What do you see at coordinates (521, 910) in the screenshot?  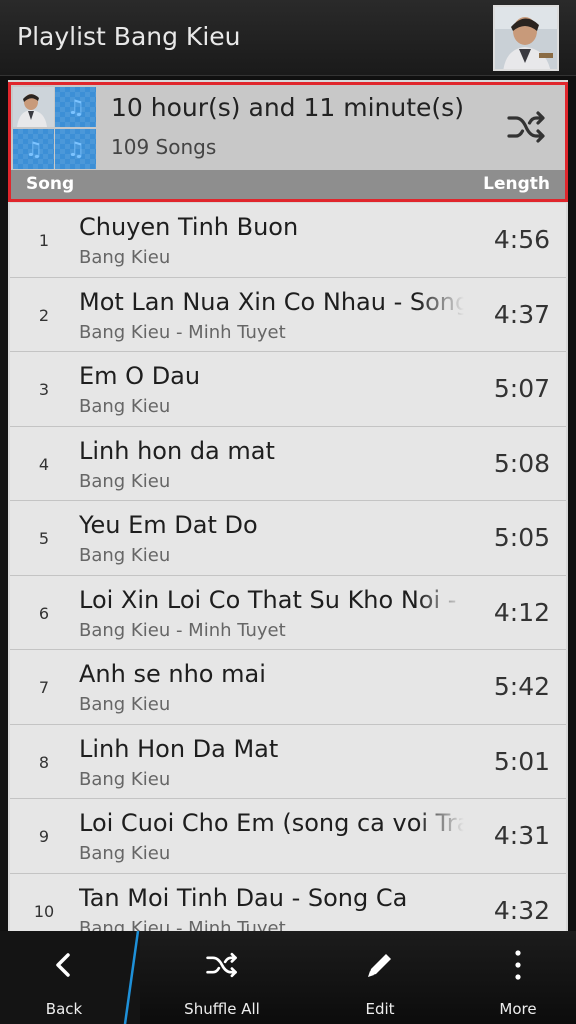 I see `song-length: 4:32` at bounding box center [521, 910].